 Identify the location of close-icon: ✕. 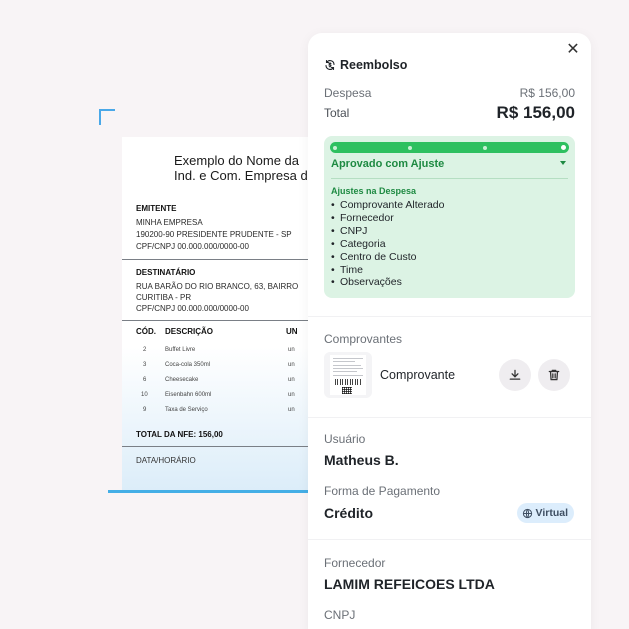
(573, 50).